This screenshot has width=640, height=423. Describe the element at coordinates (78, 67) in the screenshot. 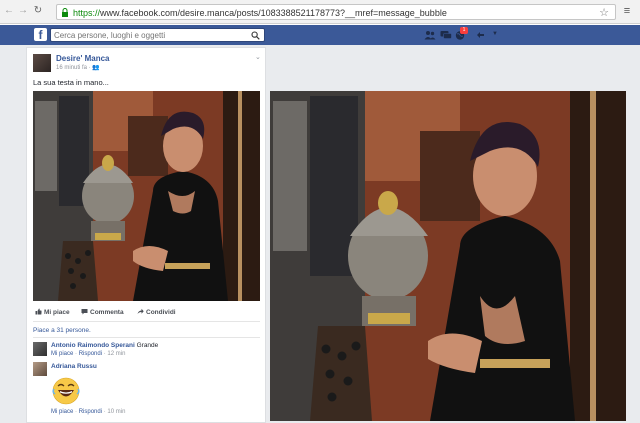

I see `post-timestamp: 16 minuti fa · 👥` at that location.